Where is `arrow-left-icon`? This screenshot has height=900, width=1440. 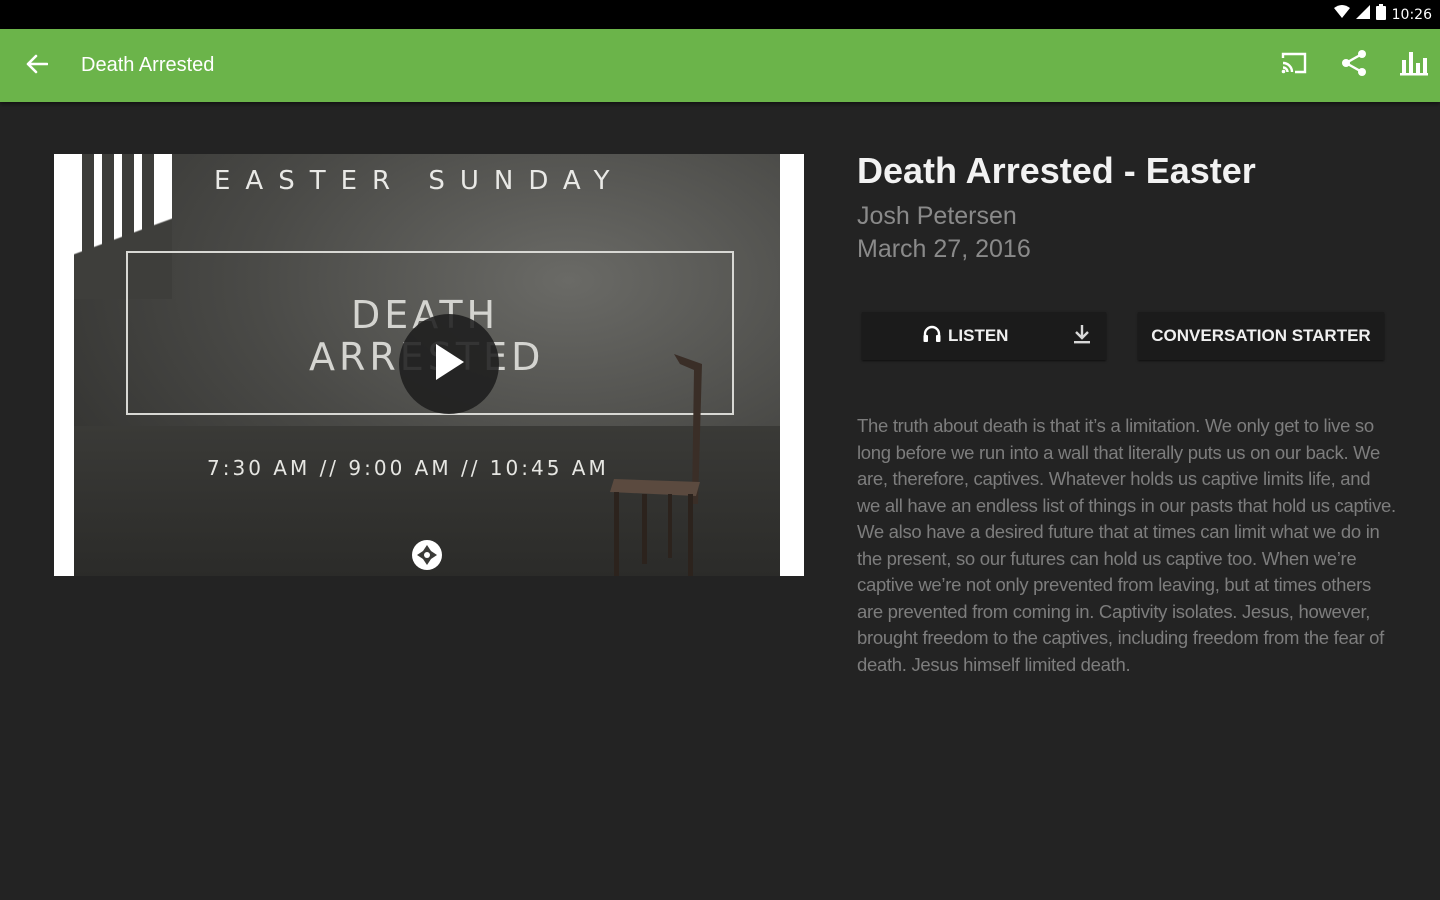 arrow-left-icon is located at coordinates (37, 66).